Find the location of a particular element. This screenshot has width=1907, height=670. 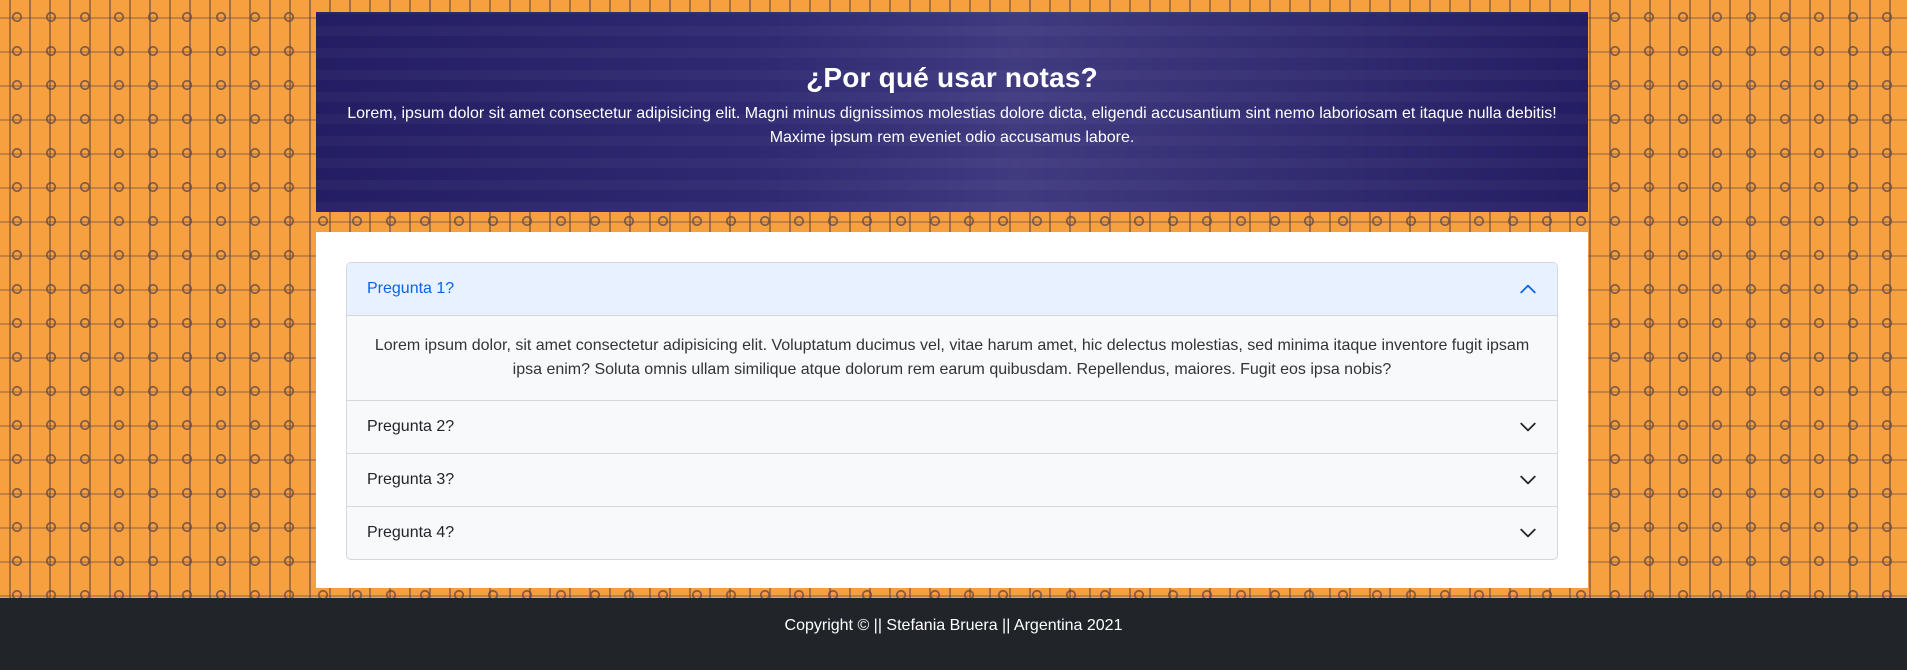

hero-title: ¿Por qué usar notas? is located at coordinates (952, 77).